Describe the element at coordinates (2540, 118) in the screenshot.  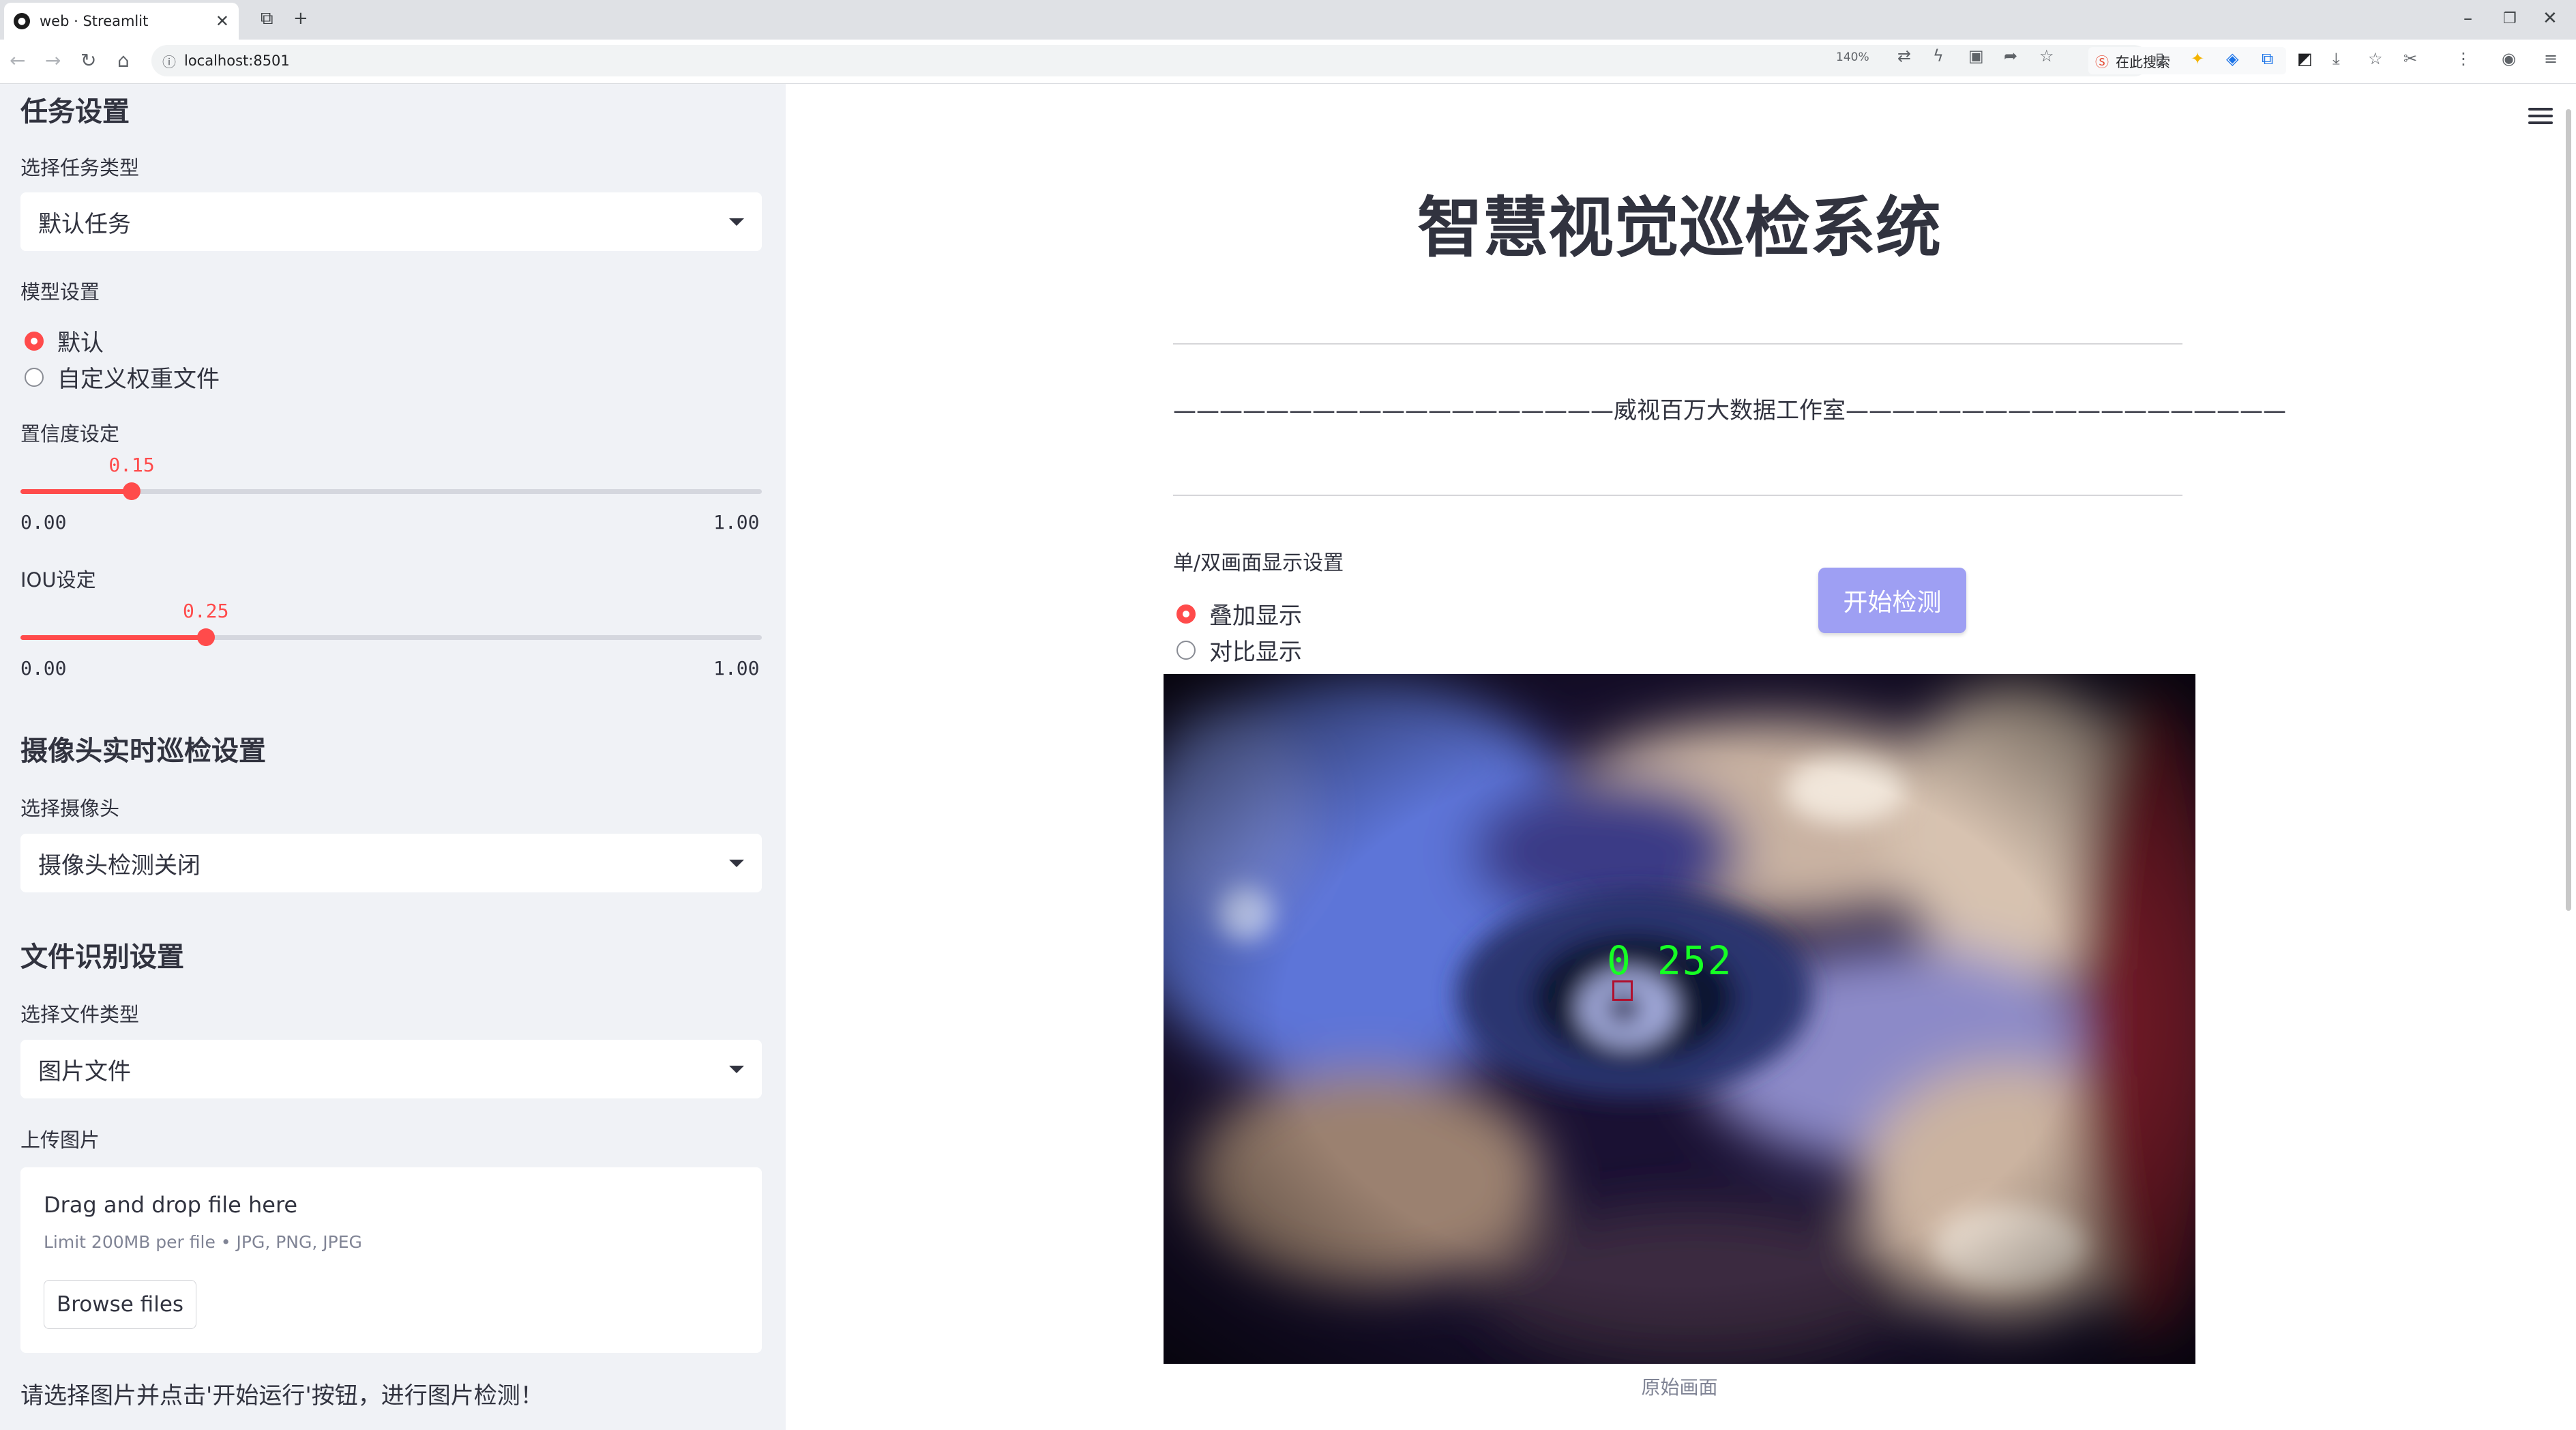
I see `app-menu-icon` at that location.